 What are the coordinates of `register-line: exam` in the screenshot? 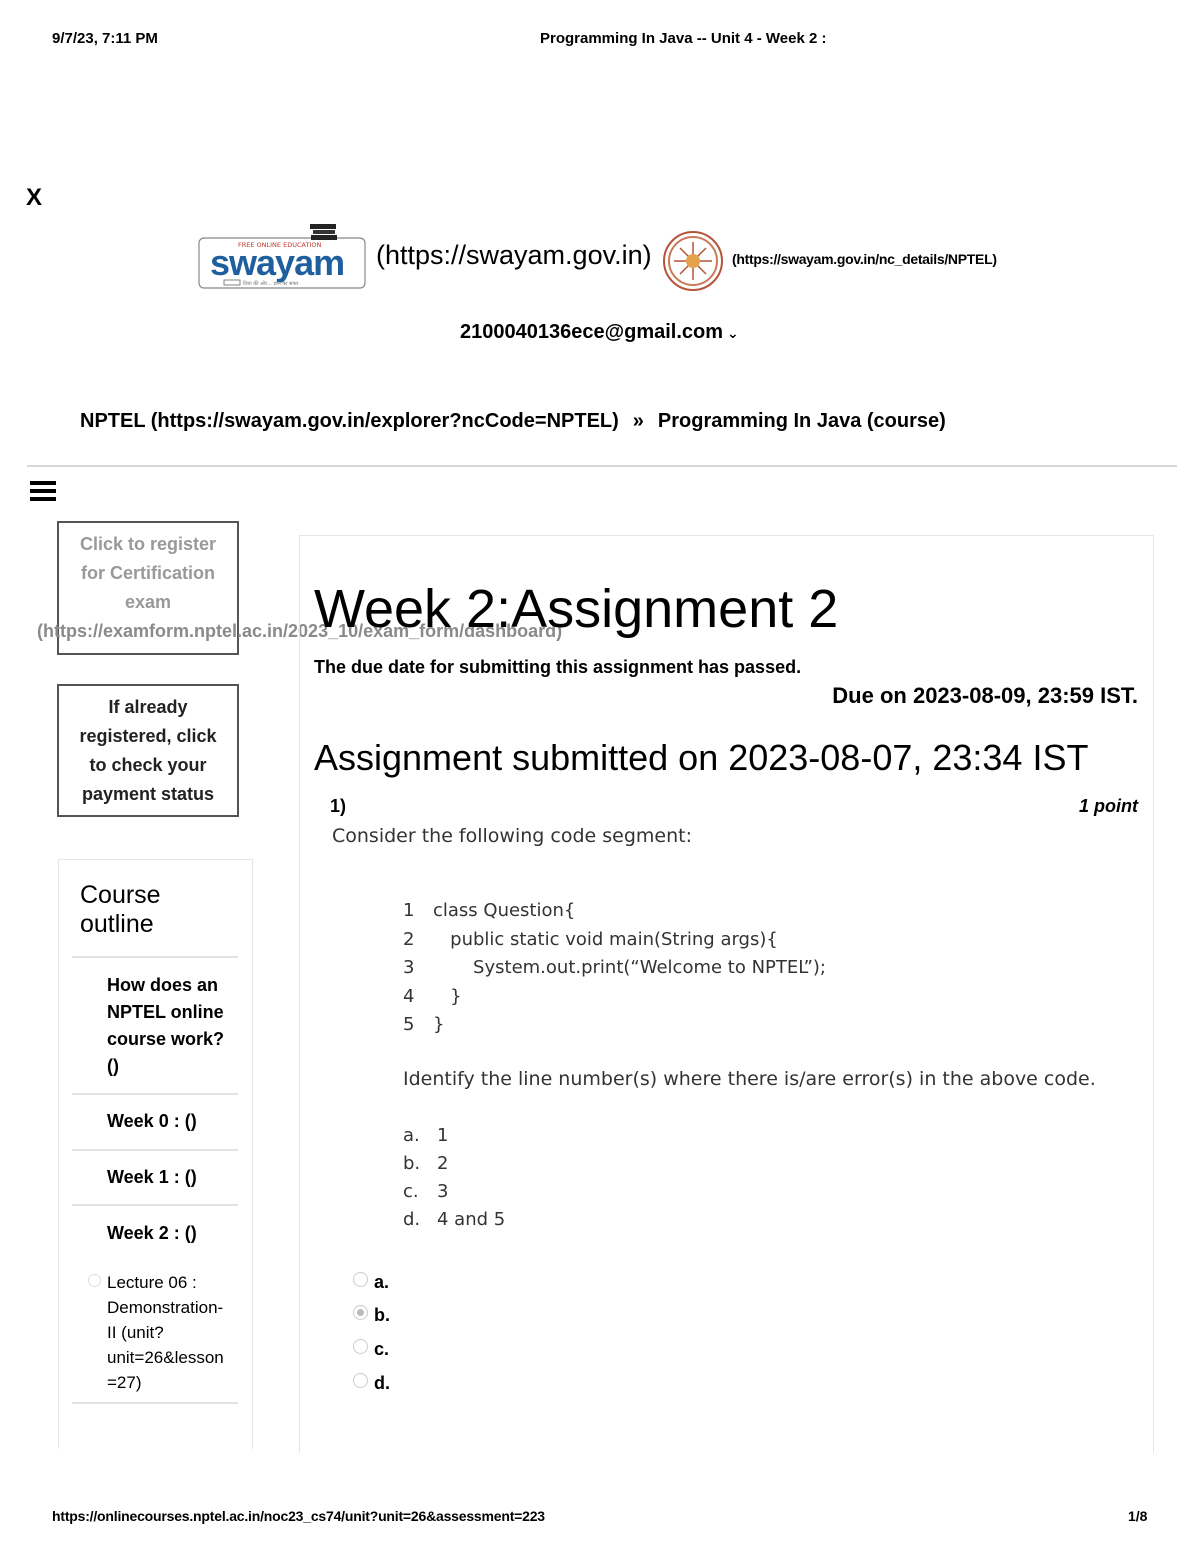 It's located at (148, 602).